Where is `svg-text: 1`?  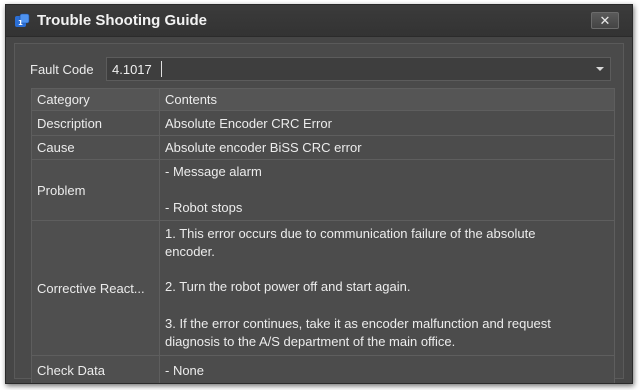
svg-text: 1 is located at coordinates (20, 23).